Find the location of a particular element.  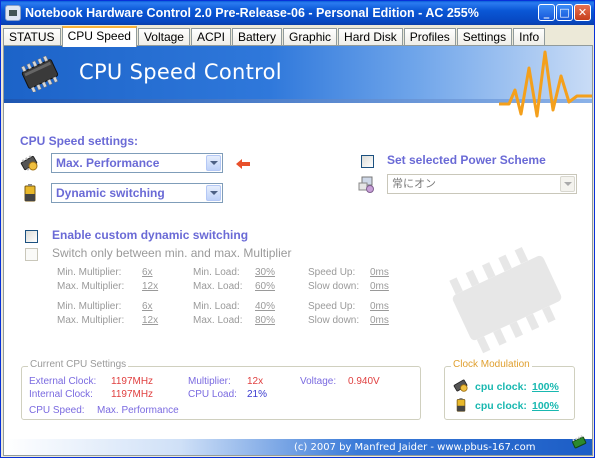

g2-speed-up-label: Speed Up: is located at coordinates (332, 306).